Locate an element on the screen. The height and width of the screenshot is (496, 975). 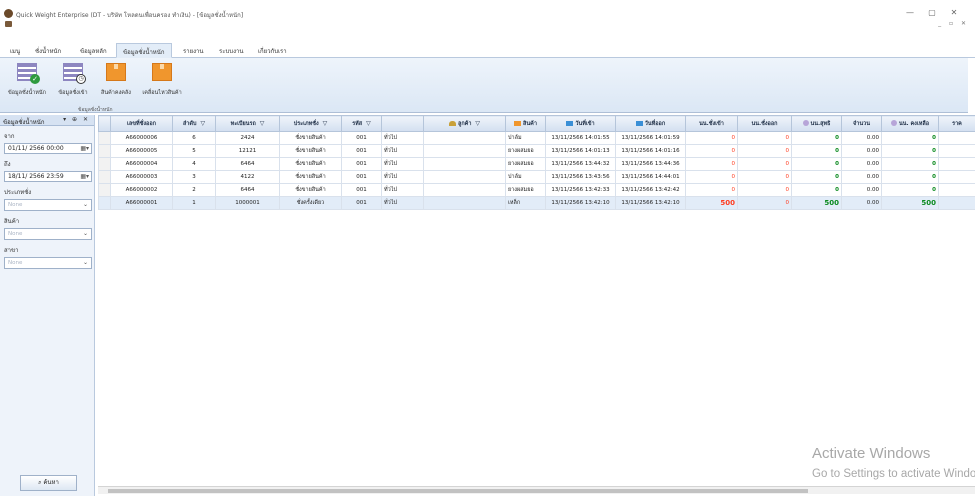
seq-cell: 2 is located at coordinates (194, 190).